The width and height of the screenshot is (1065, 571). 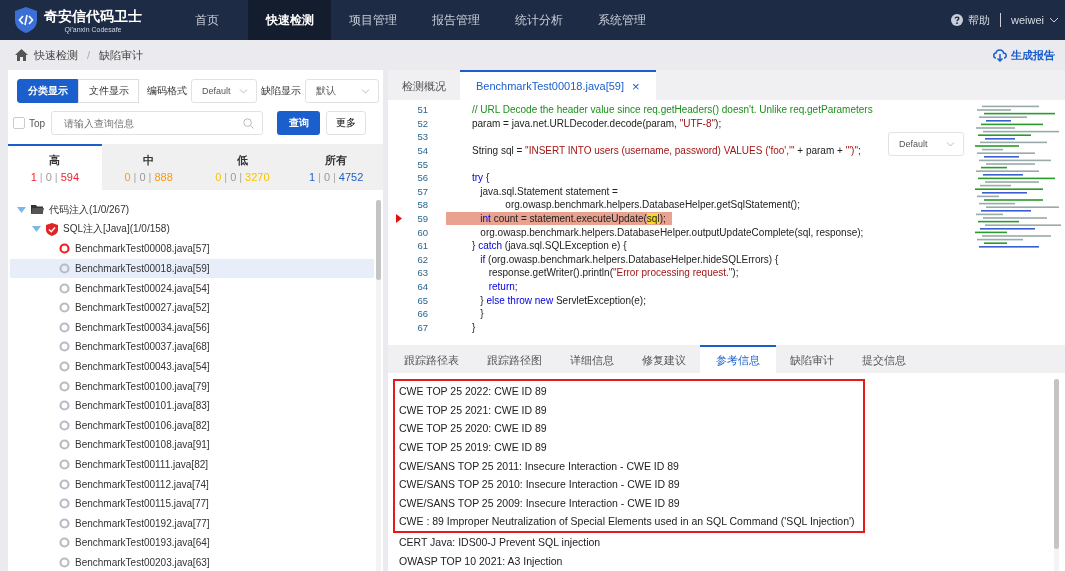 What do you see at coordinates (629, 259) in the screenshot?
I see `code-line: if (org.owasp.benchmark.helpers.DatabaseHelper.hideSQLErrors) {` at bounding box center [629, 259].